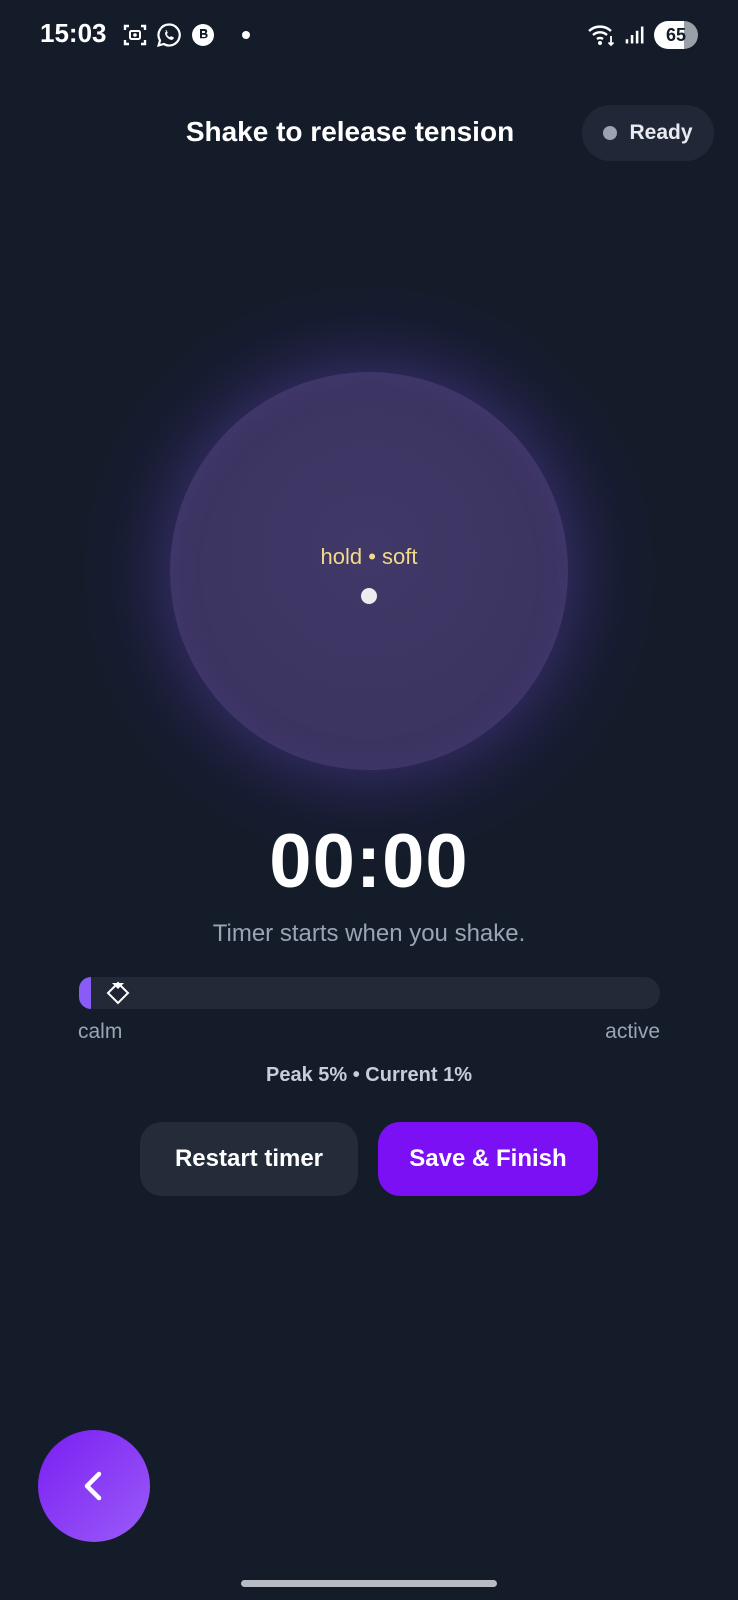  I want to click on battery-icon: 65, so click(676, 35).